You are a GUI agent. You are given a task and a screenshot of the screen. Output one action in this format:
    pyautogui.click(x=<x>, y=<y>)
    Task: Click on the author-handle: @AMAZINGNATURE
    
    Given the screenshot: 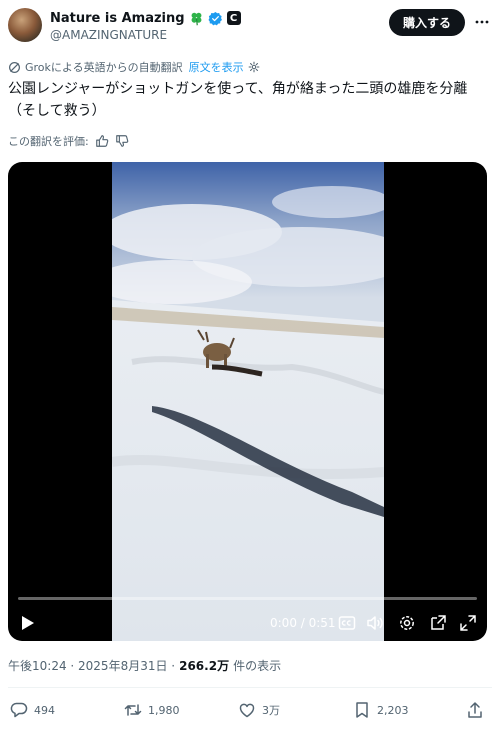 What is the action you would take?
    pyautogui.click(x=108, y=35)
    